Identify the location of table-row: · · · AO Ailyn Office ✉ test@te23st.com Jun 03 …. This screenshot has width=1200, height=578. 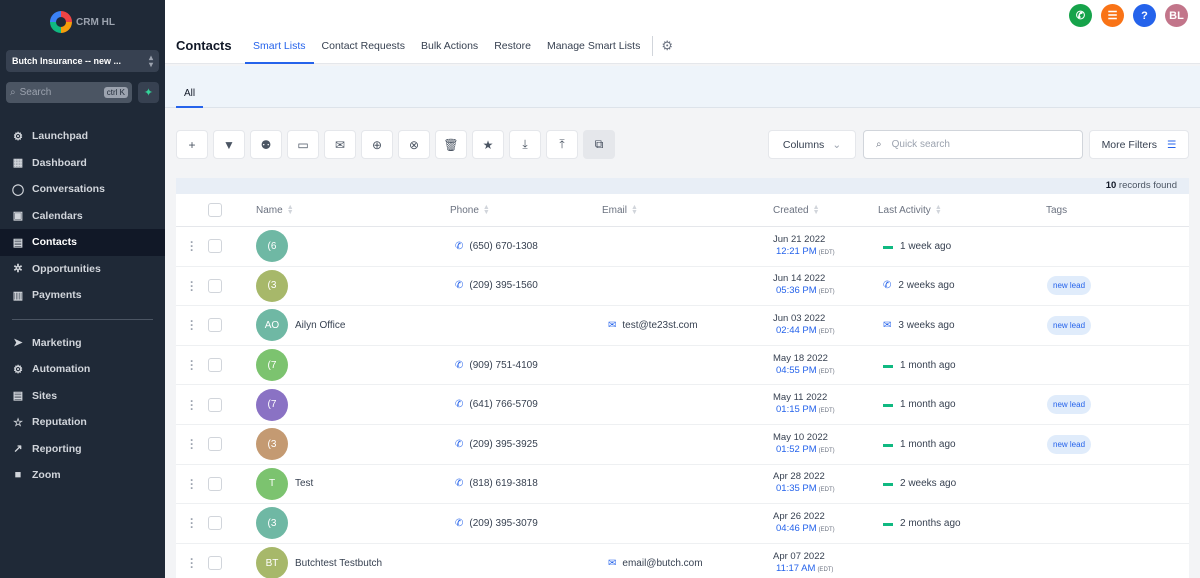
(682, 326).